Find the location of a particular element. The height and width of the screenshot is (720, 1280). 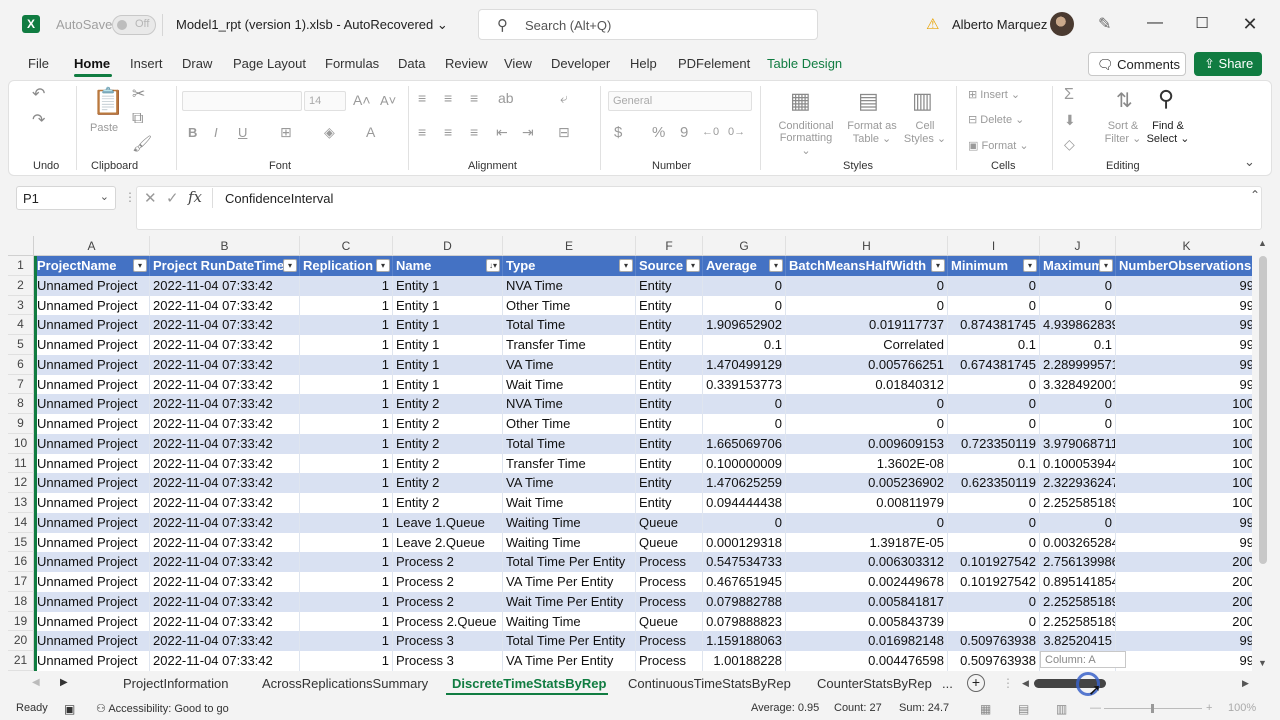

table-cell: 4.939862839 is located at coordinates (1078, 325).